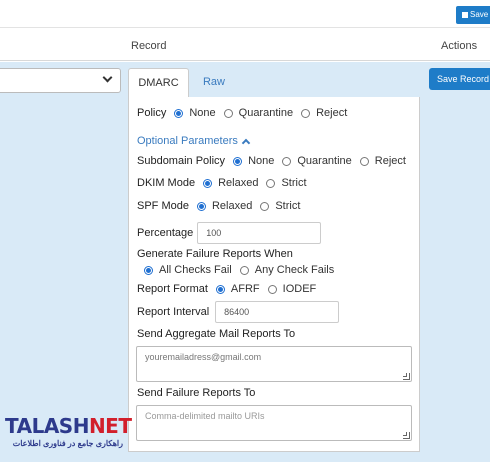 The image size is (490, 462). What do you see at coordinates (237, 289) in the screenshot?
I see `format-option-afrf: AFRF` at bounding box center [237, 289].